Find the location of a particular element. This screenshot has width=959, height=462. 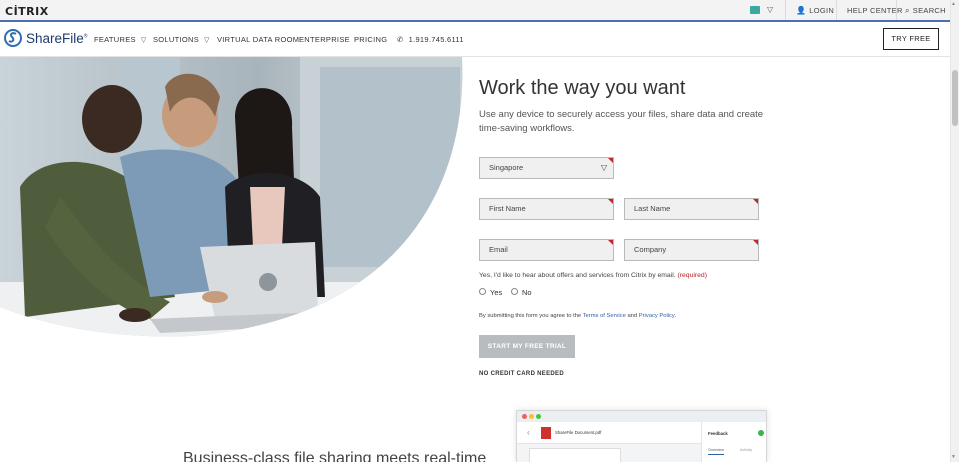

user-icon: 👤 is located at coordinates (801, 10).